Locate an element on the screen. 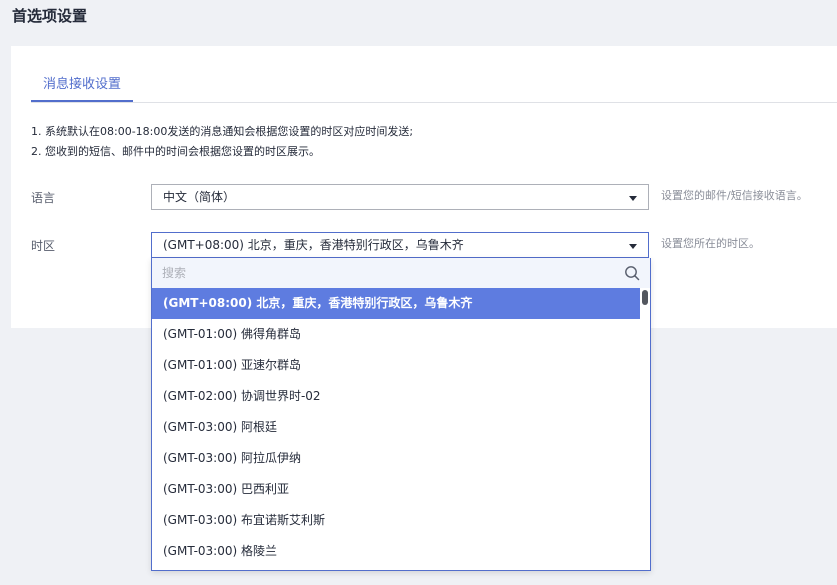 This screenshot has height=585, width=837. tab-message-settings: 消息接收设置 is located at coordinates (82, 89).